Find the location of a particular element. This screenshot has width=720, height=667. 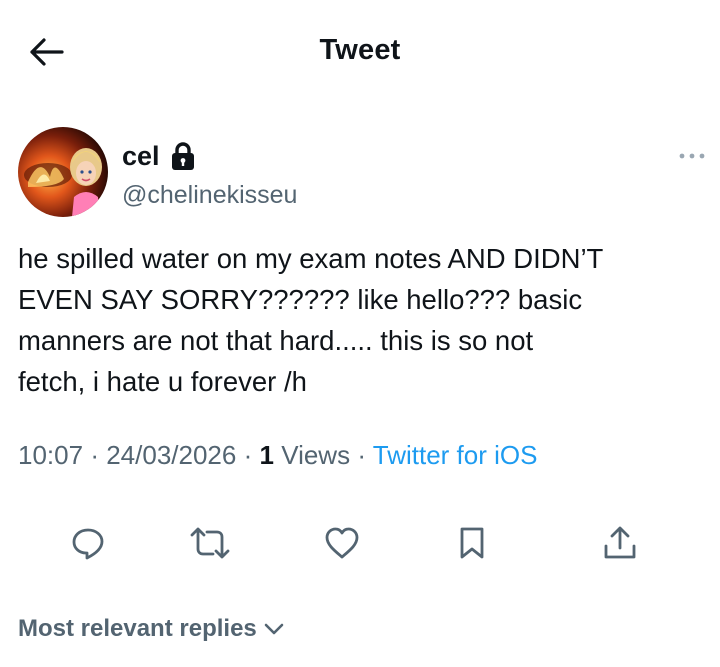

reply-button is located at coordinates (88, 543).